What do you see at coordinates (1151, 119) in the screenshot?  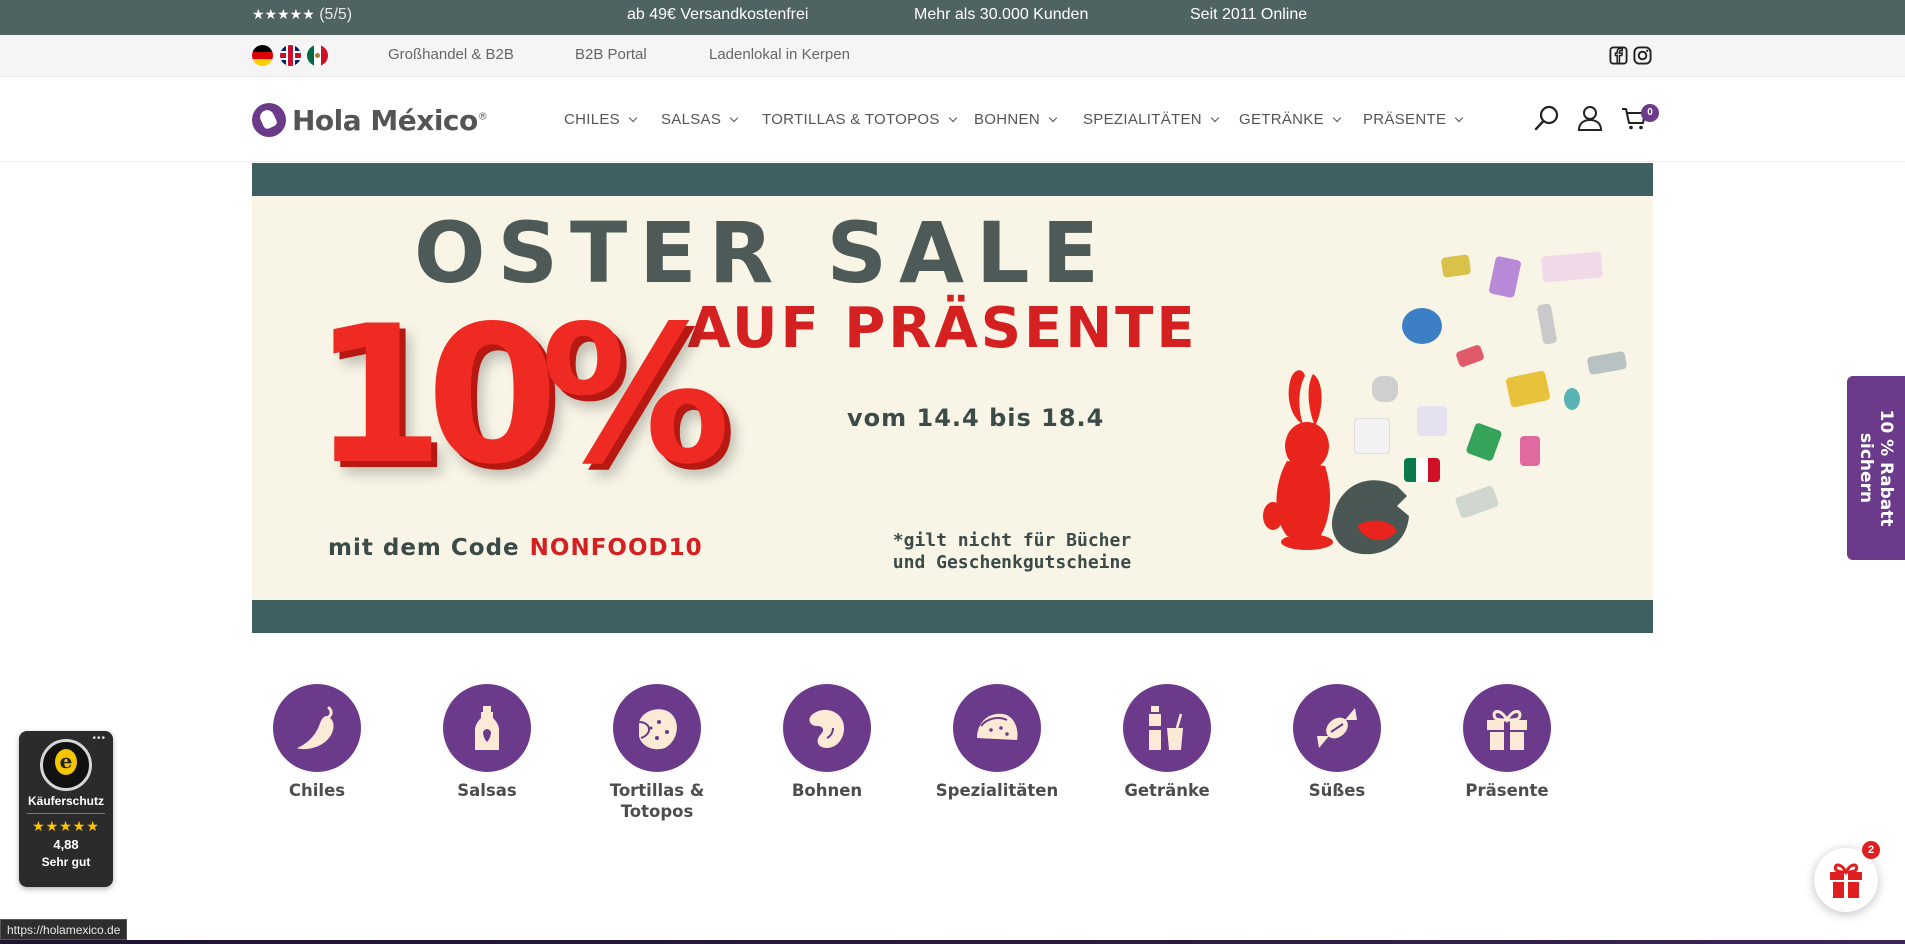 I see `nav-spezialitaeten: SPEZIALITÄTEN` at bounding box center [1151, 119].